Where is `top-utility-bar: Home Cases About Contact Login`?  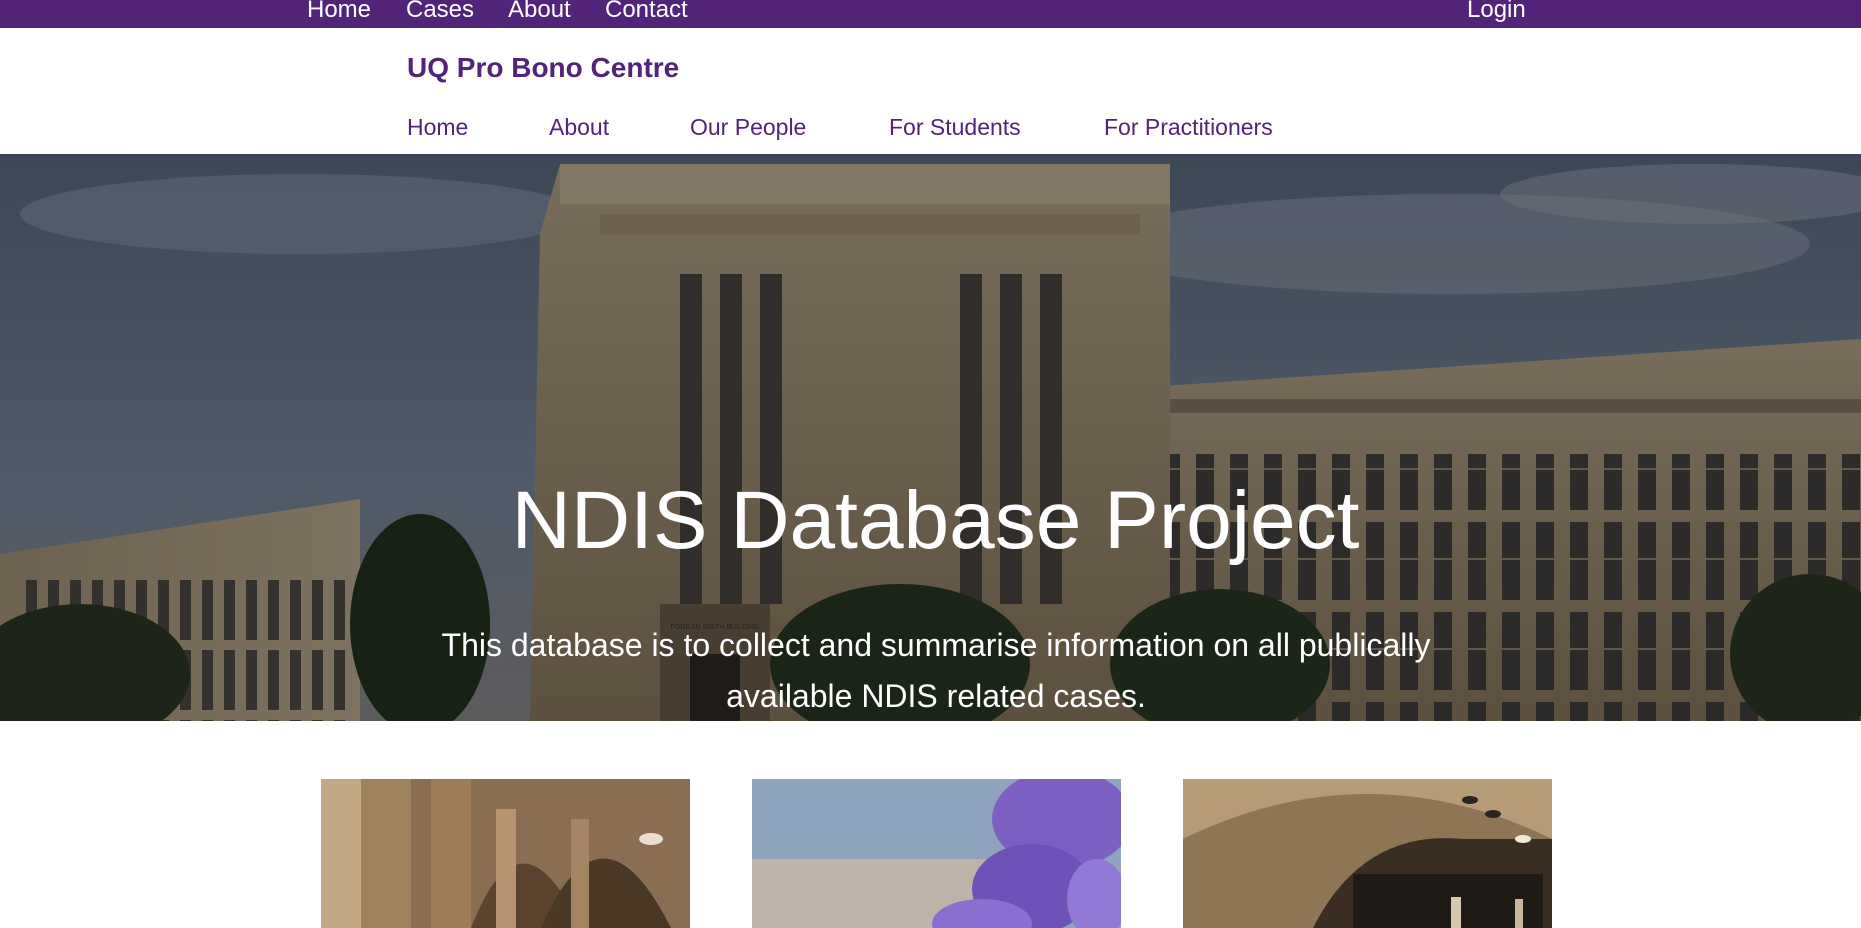 top-utility-bar: Home Cases About Contact Login is located at coordinates (930, 14).